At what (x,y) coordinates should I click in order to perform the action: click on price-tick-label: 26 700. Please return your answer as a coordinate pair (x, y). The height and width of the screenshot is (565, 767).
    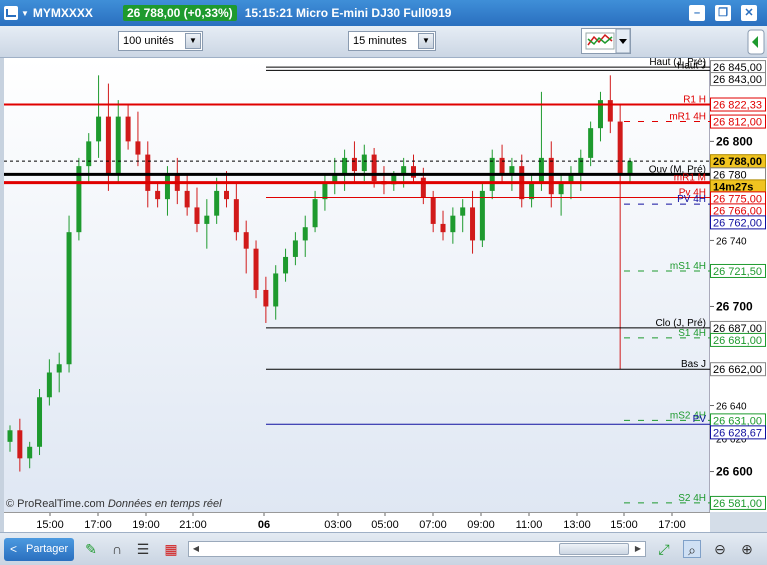
    Looking at the image, I should click on (734, 306).